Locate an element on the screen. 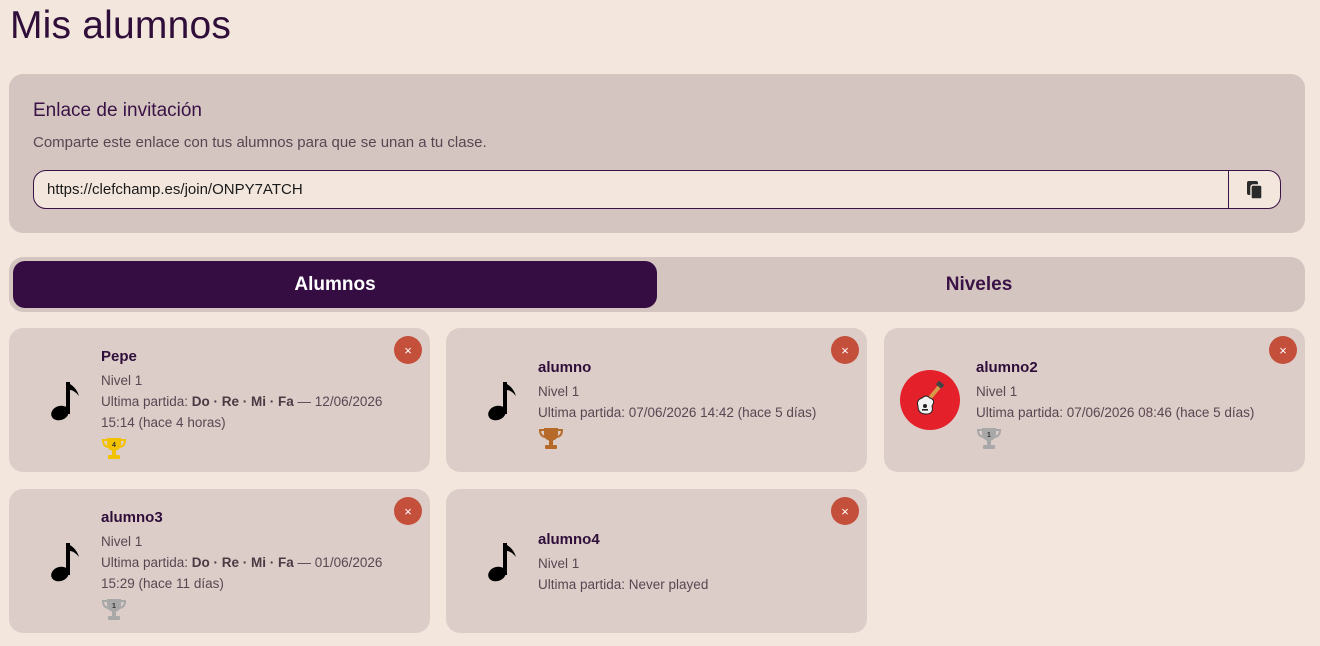 This screenshot has height=646, width=1320. student-name: alumno3 is located at coordinates (250, 517).